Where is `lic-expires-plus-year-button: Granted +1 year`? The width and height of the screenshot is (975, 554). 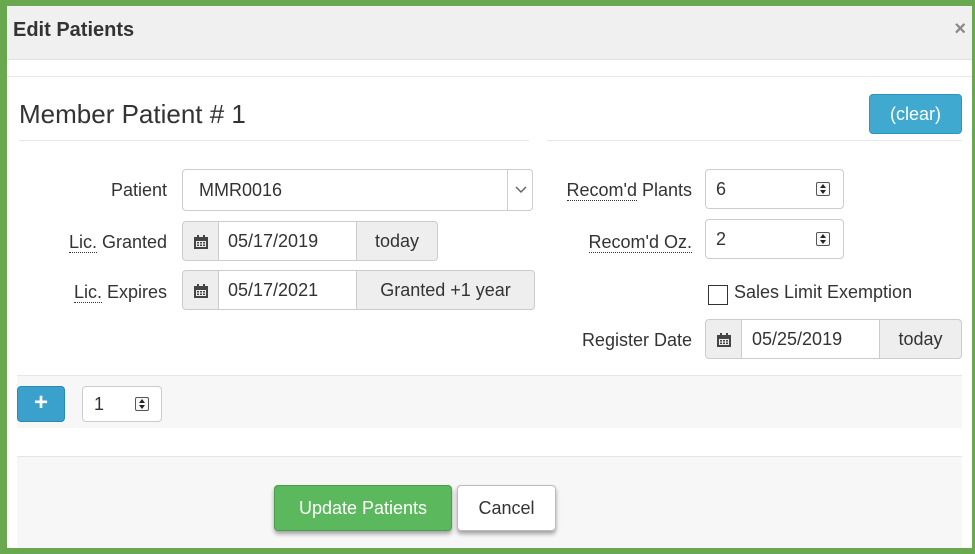
lic-expires-plus-year-button: Granted +1 year is located at coordinates (445, 290).